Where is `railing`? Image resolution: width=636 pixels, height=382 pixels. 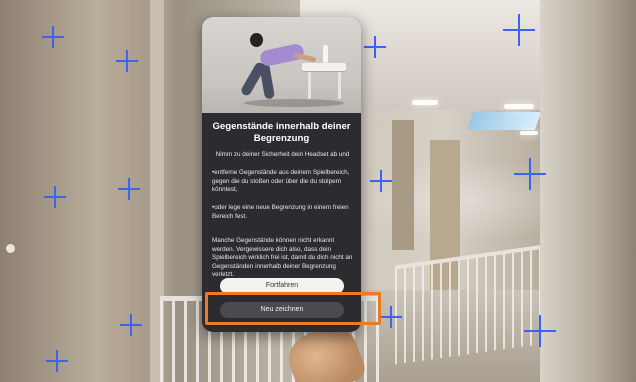
railing is located at coordinates (470, 304).